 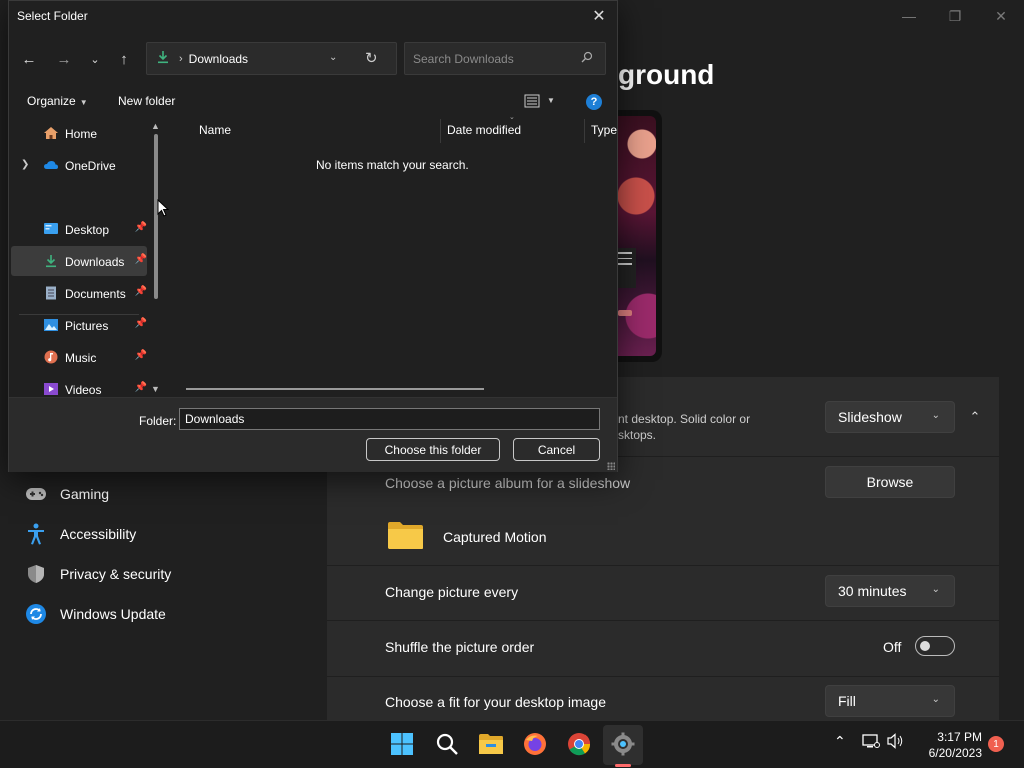 I want to click on start-button, so click(x=402, y=744).